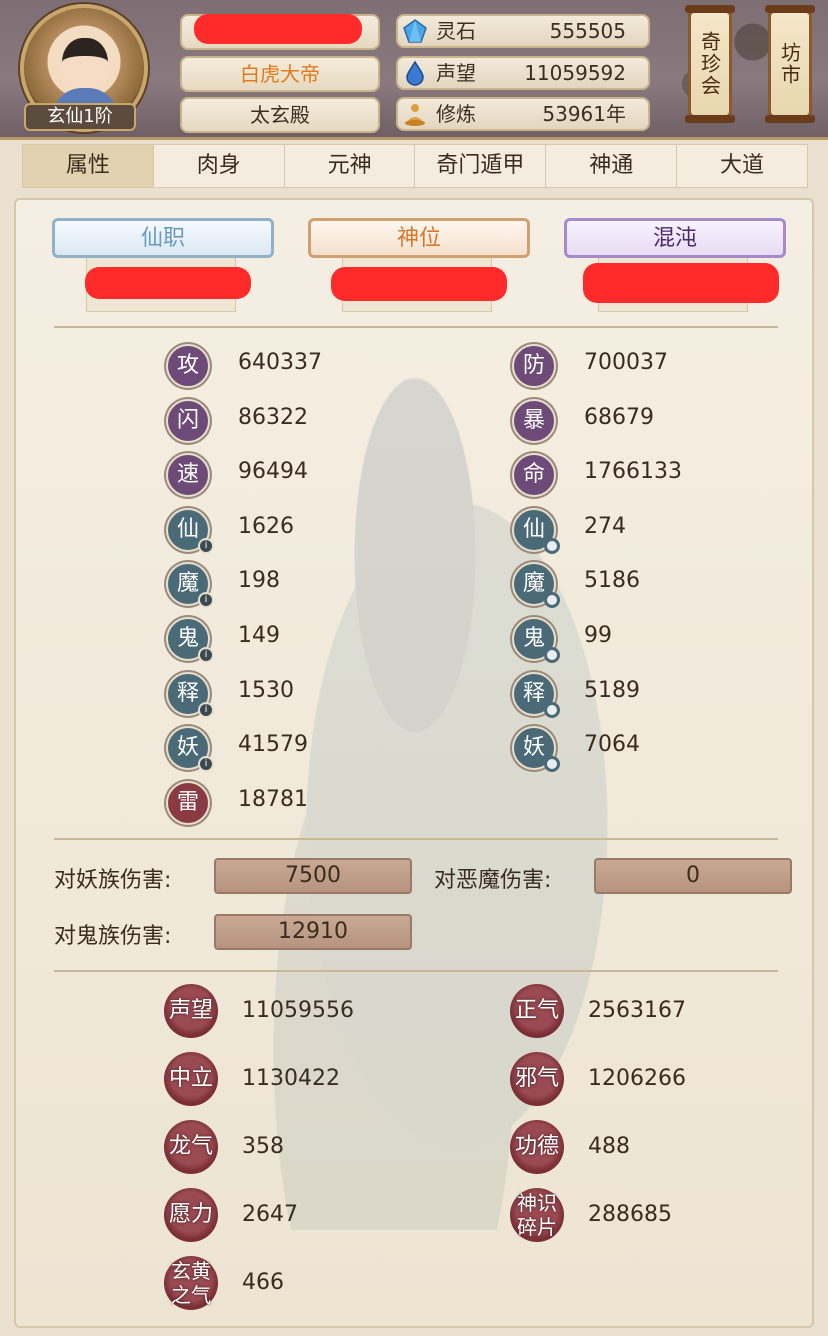 Image resolution: width=828 pixels, height=1336 pixels. What do you see at coordinates (534, 366) in the screenshot?
I see `stat-badge: 防` at bounding box center [534, 366].